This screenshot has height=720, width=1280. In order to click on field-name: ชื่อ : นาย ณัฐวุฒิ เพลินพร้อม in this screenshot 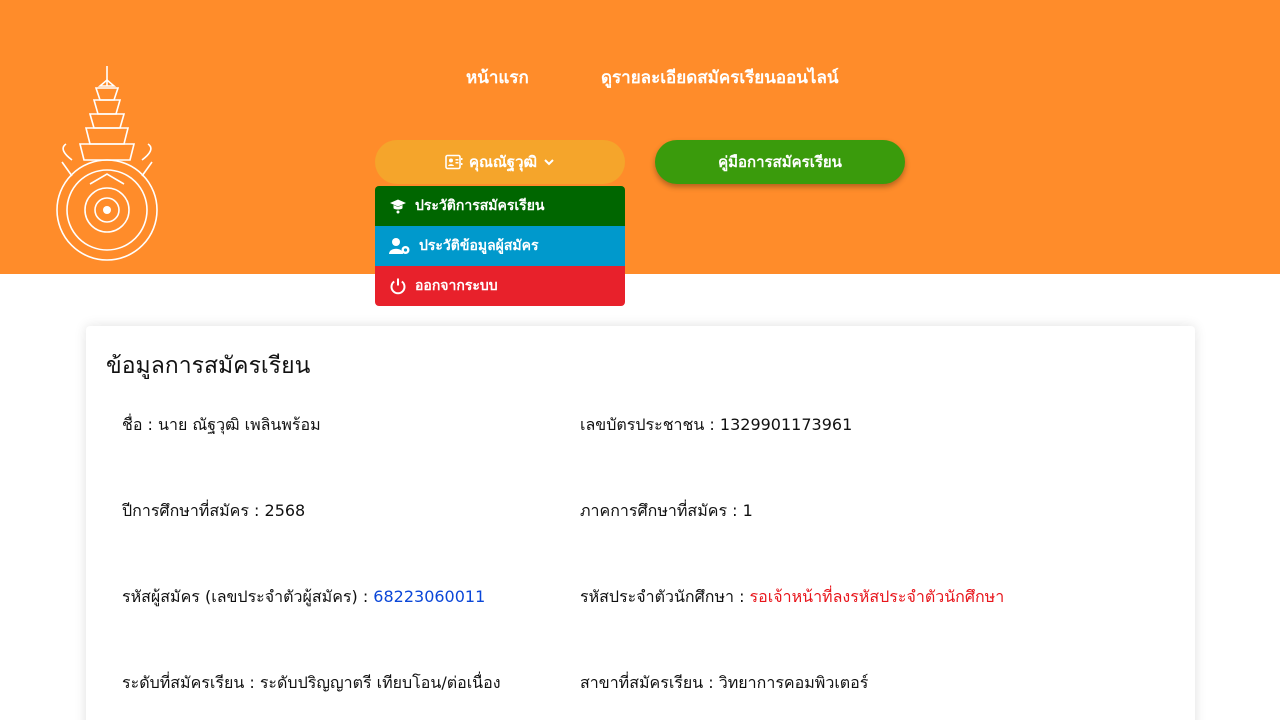, I will do `click(221, 425)`.